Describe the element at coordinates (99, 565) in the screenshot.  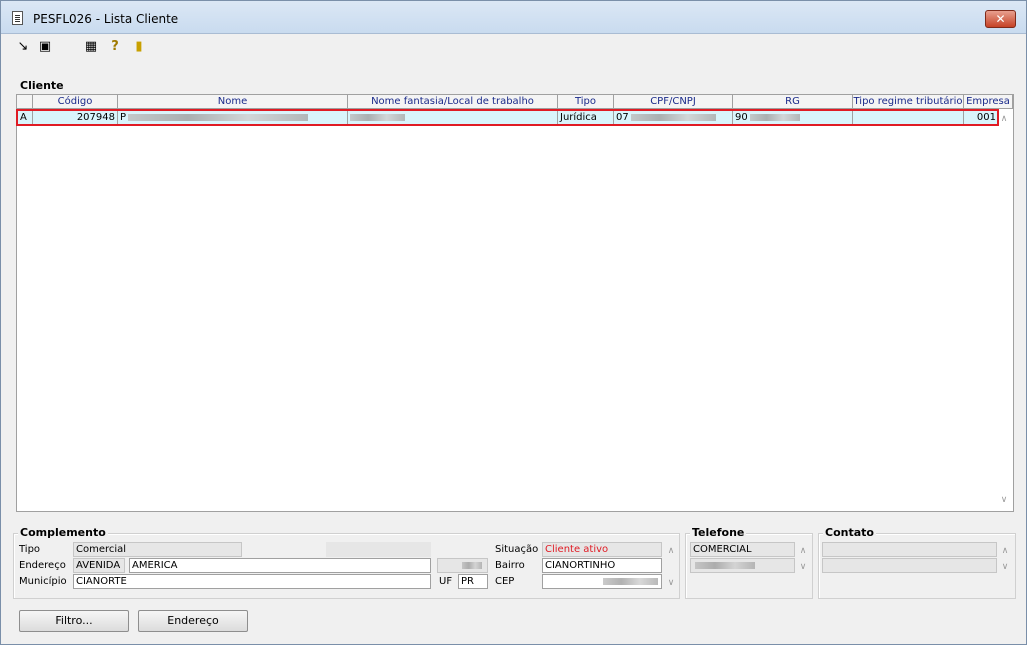
I see `endereco-tipo-field: AVENIDA` at that location.